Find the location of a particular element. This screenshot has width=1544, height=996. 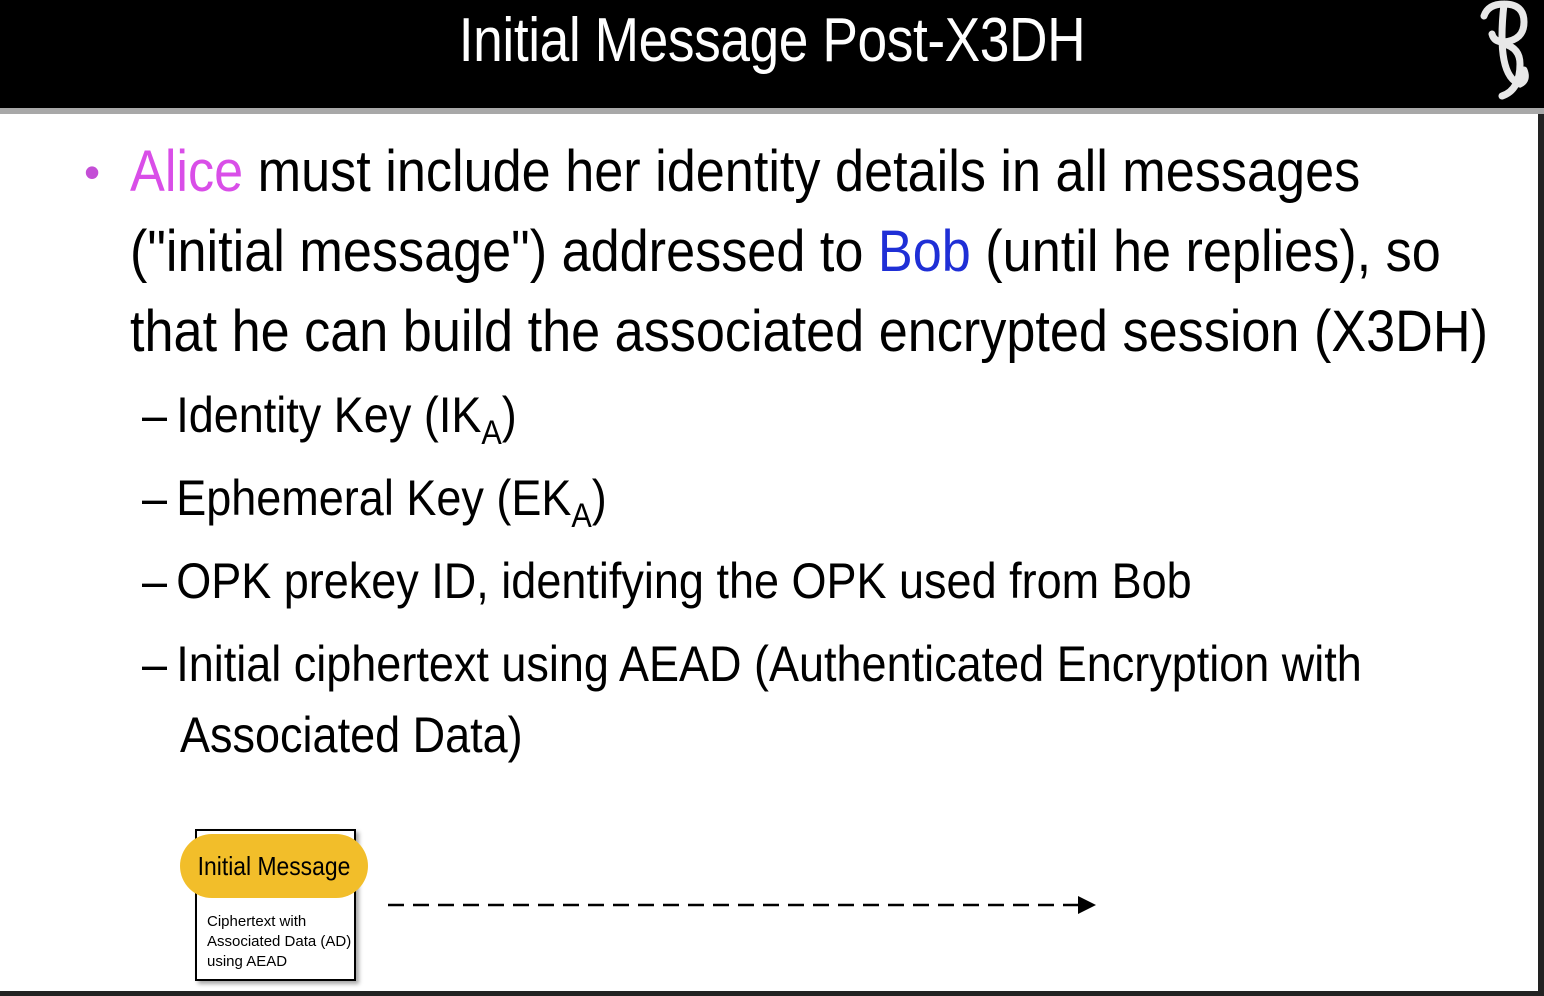

initial-message-label: Initial Message is located at coordinates (274, 866).